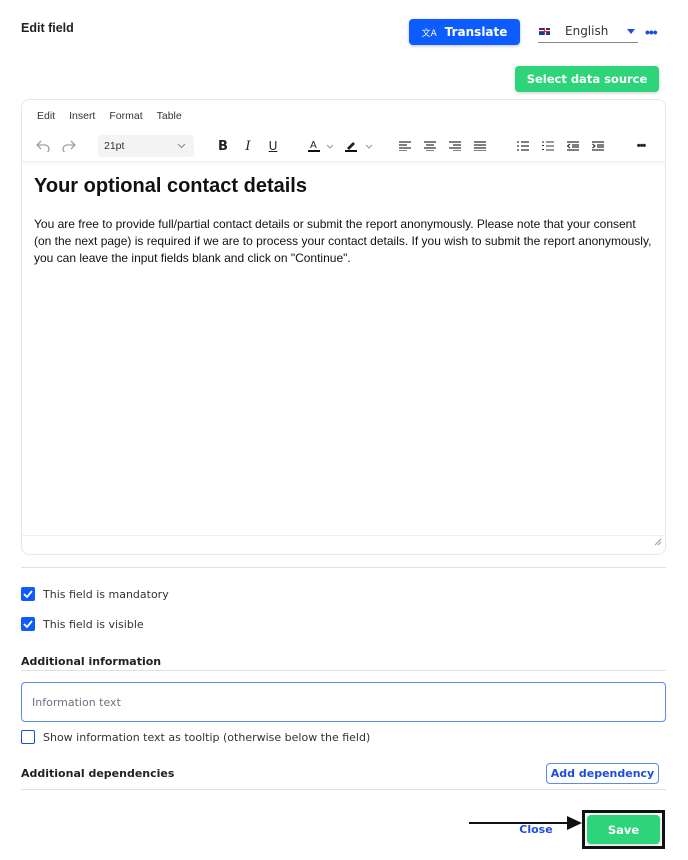 The height and width of the screenshot is (860, 688). What do you see at coordinates (536, 829) in the screenshot?
I see `close-button: Close` at bounding box center [536, 829].